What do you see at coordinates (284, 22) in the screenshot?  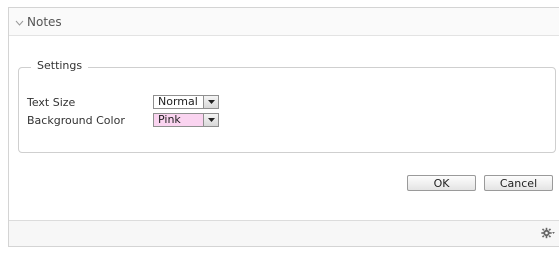 I see `panel-header: Notes` at bounding box center [284, 22].